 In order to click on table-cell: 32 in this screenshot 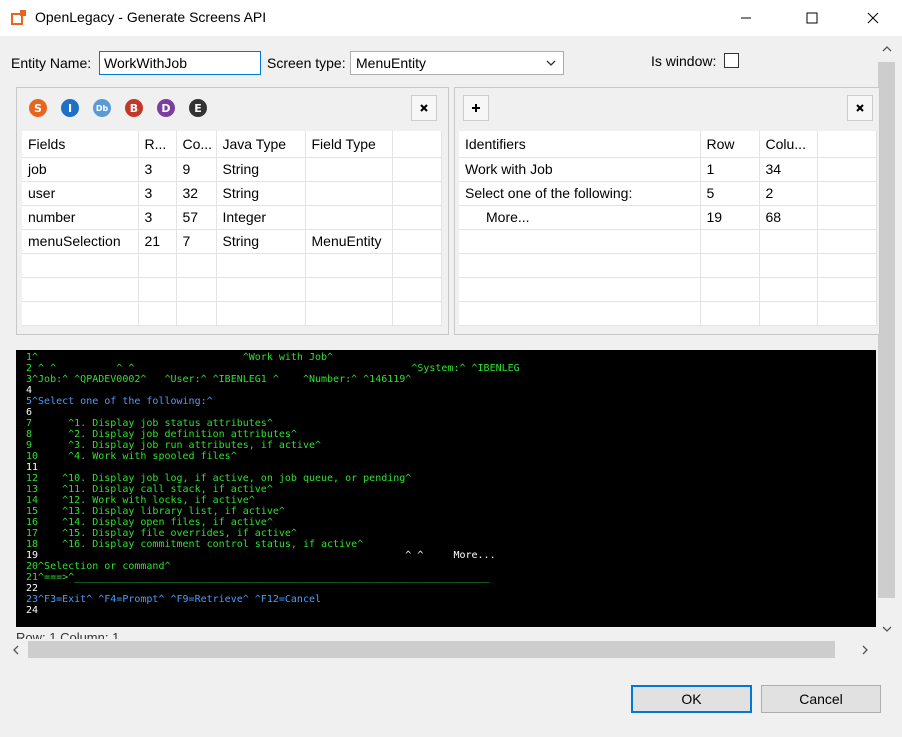, I will do `click(196, 193)`.